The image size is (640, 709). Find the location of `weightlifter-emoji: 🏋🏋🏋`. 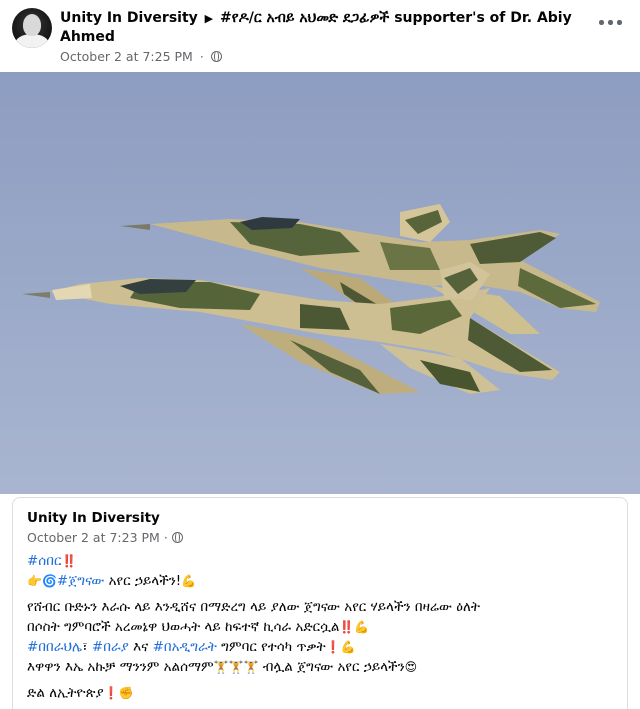

weightlifter-emoji: 🏋🏋🏋 is located at coordinates (236, 667).